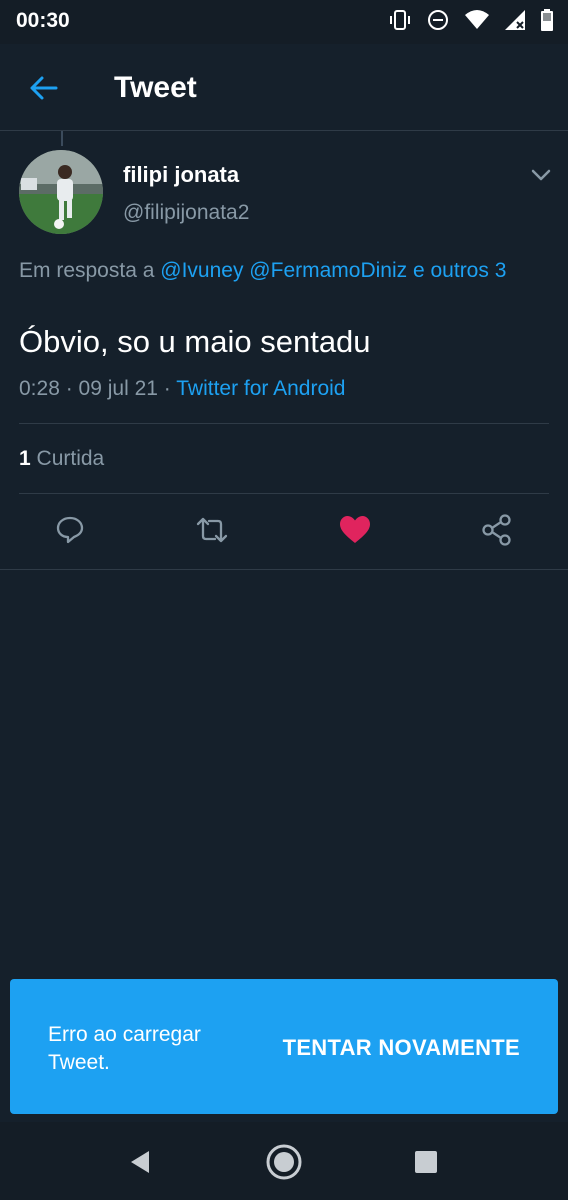 This screenshot has height=1200, width=568. What do you see at coordinates (401, 1048) in the screenshot?
I see `retry-button: TENTAR NOVAMENTE` at bounding box center [401, 1048].